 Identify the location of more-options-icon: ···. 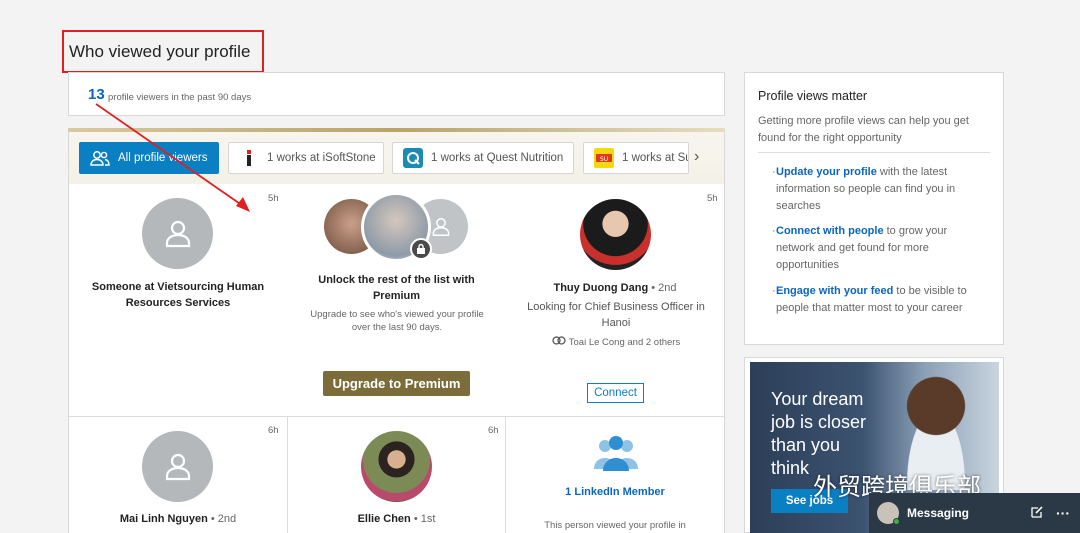
(1063, 513).